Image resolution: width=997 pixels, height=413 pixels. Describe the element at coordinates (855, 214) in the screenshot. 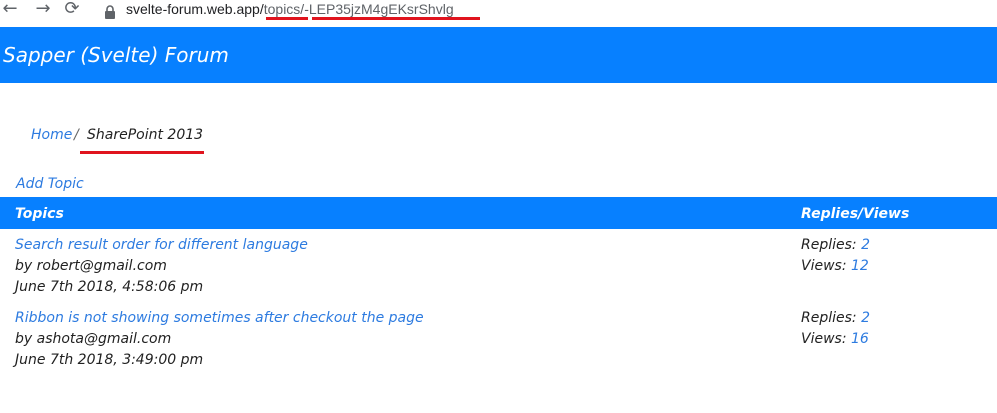

I see `column-header-replies-views: Replies/Views` at that location.